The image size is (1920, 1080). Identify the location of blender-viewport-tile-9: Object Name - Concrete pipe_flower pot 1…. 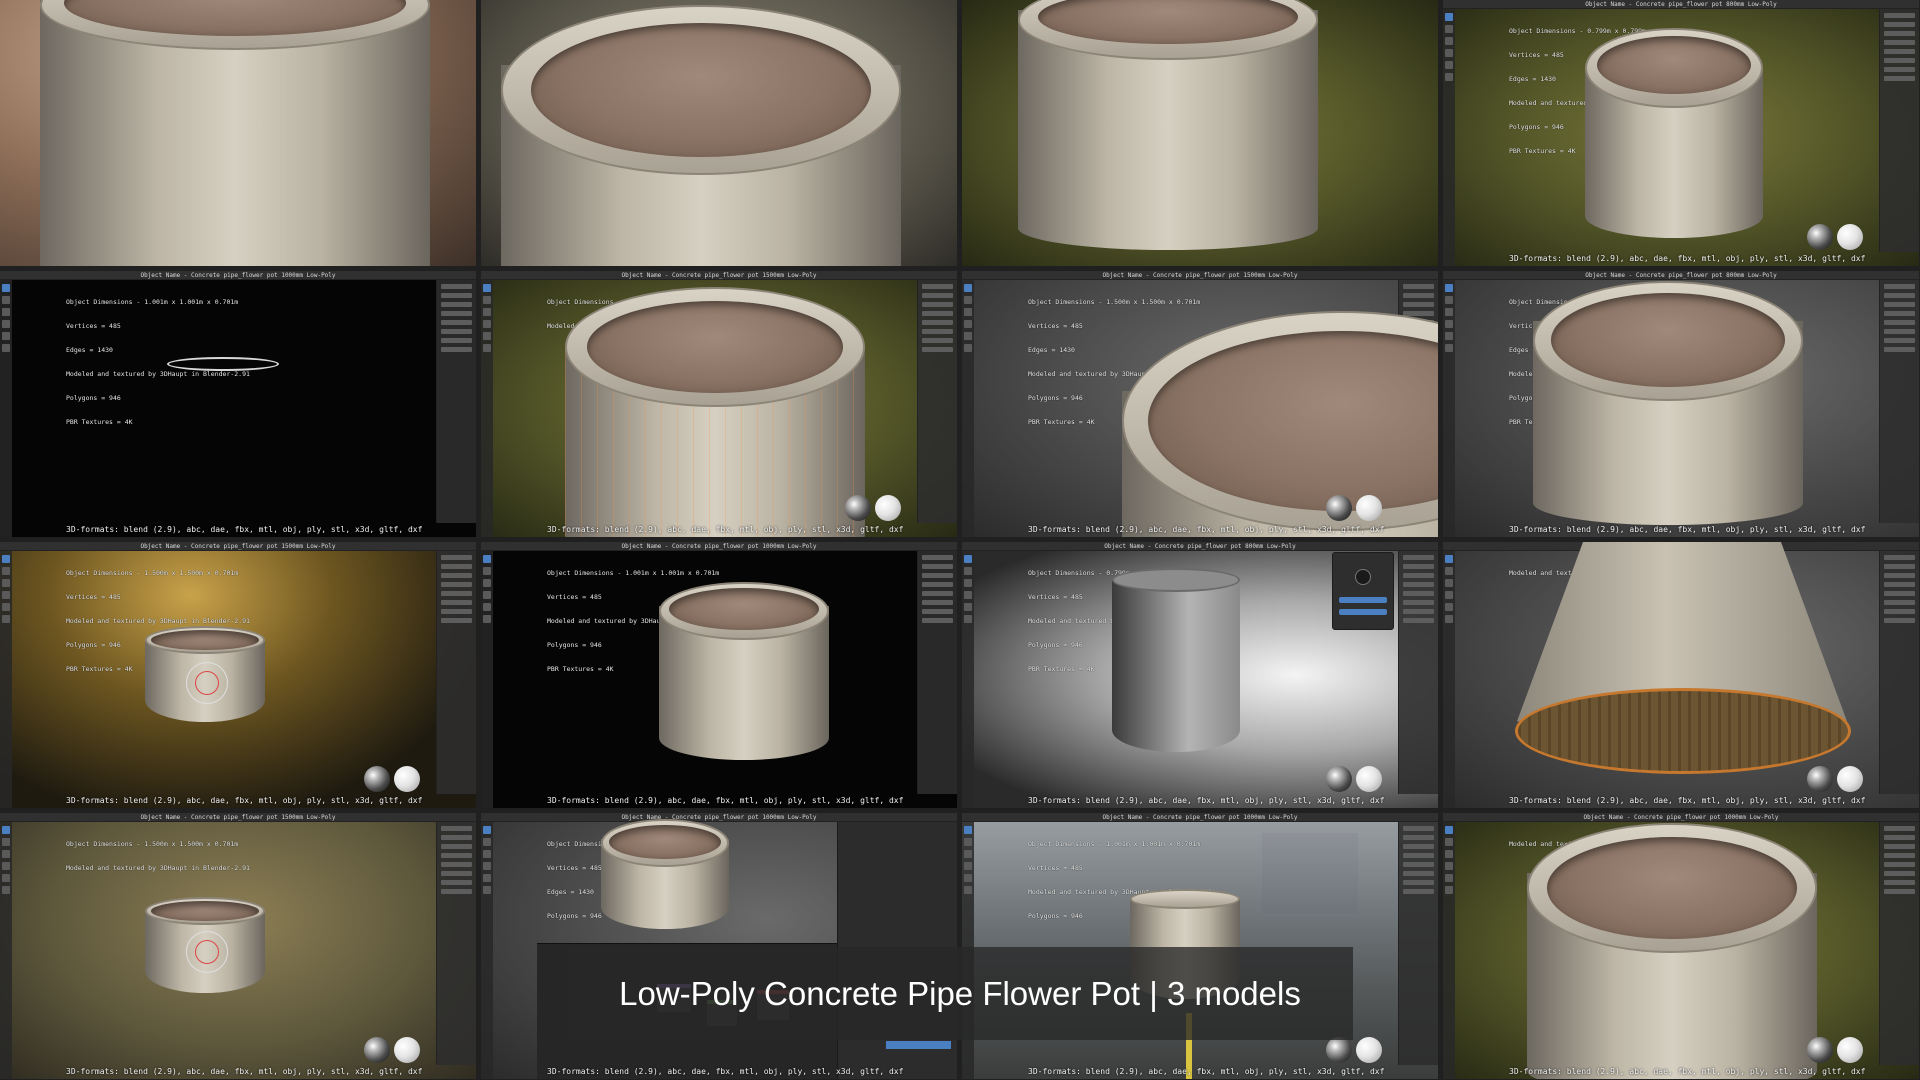
(238, 675).